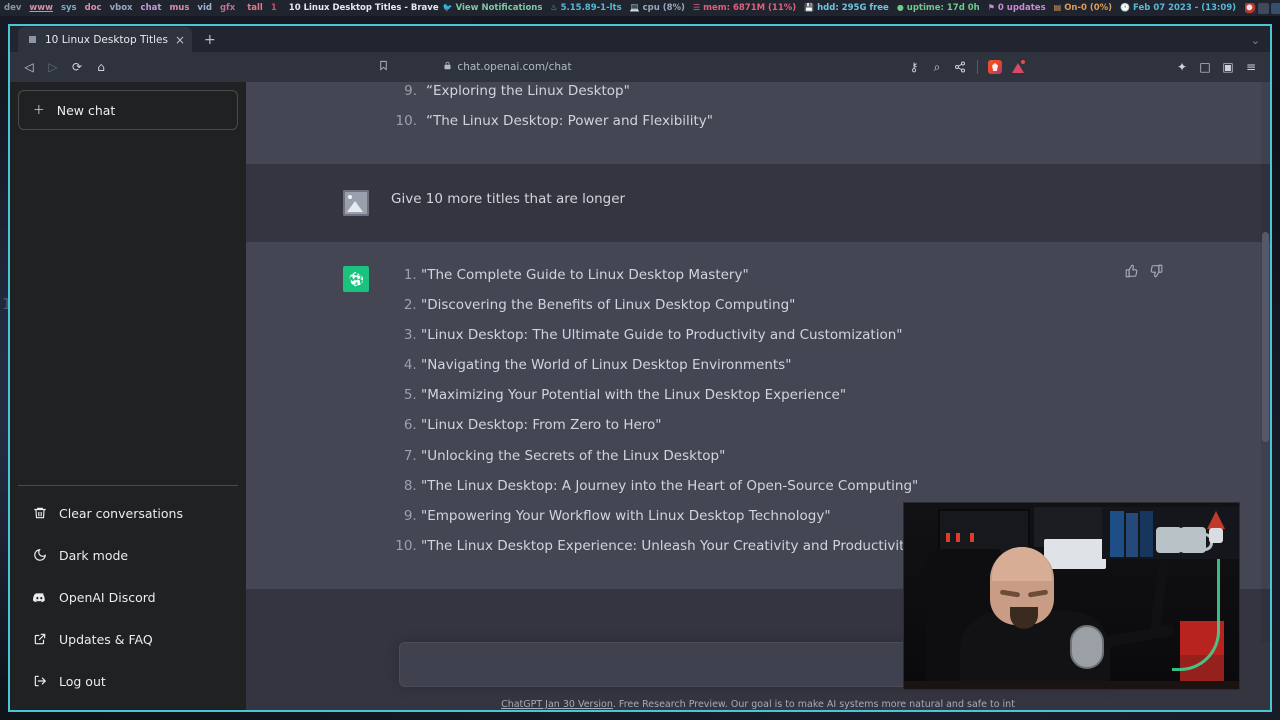 This screenshot has width=1280, height=720. I want to click on address-bar: chat.openai.com/chat, so click(507, 67).